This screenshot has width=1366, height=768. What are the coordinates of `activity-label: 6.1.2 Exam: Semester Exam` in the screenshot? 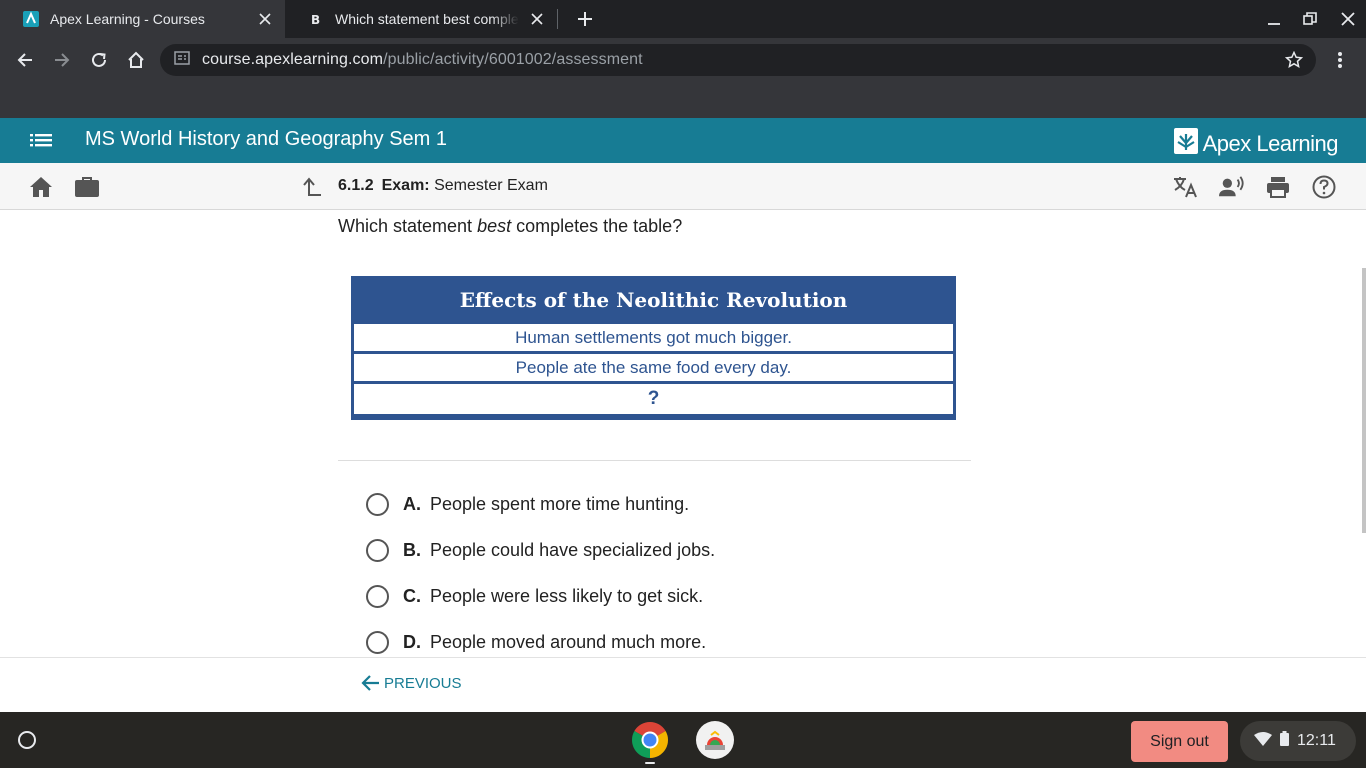 It's located at (443, 186).